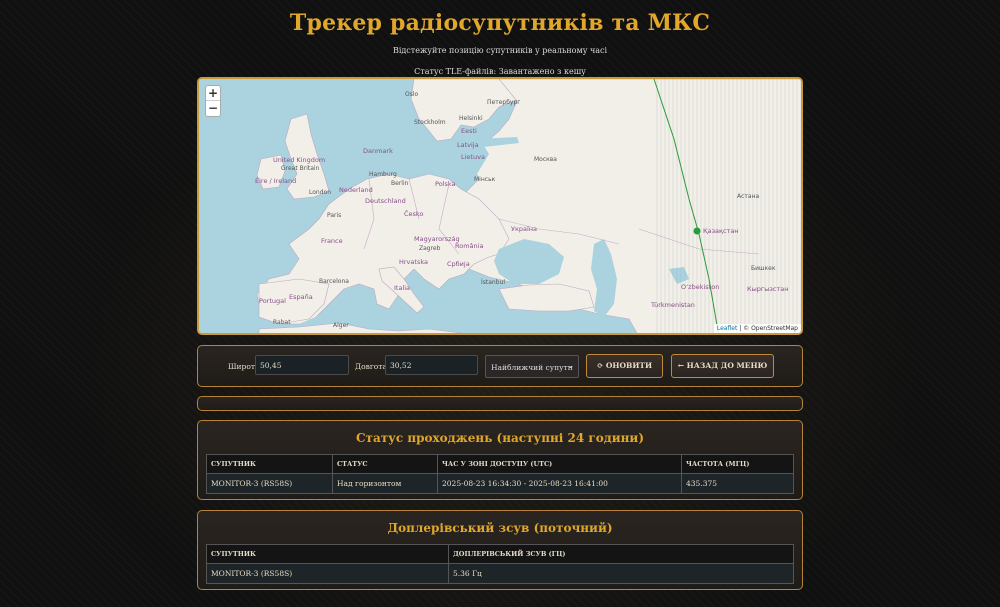 The height and width of the screenshot is (607, 1000). I want to click on zoom-in-button: +, so click(213, 93).